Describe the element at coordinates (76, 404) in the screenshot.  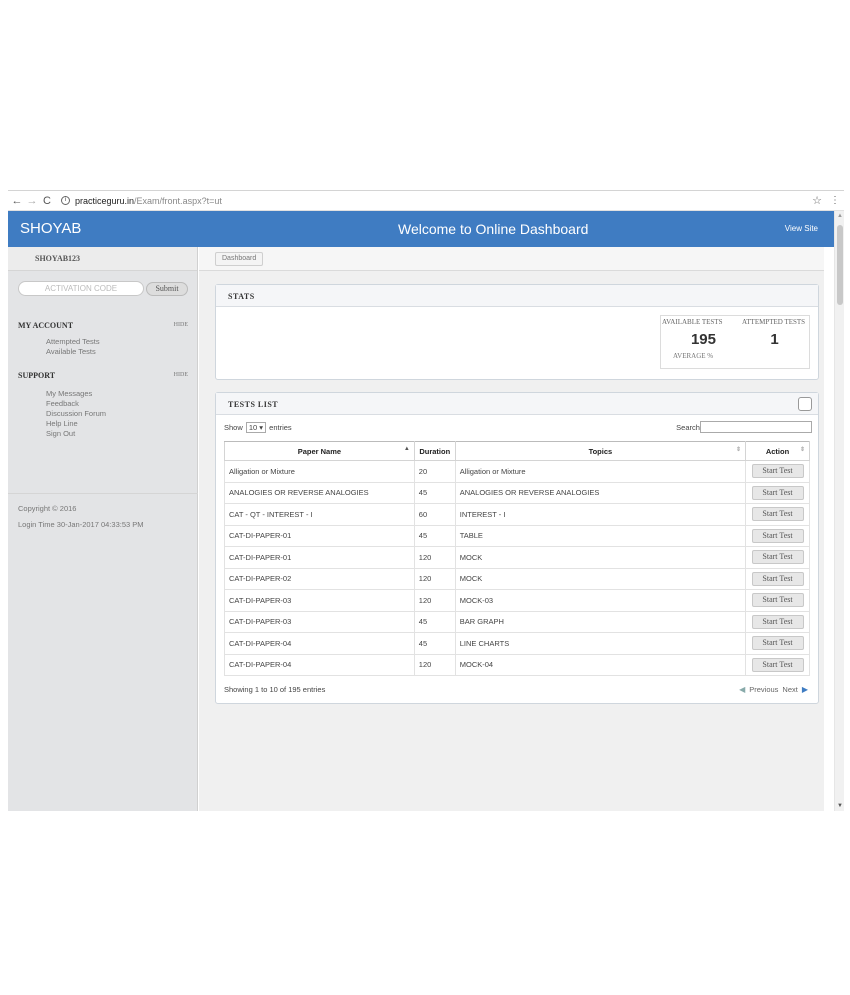
I see `sidebar-item-feedback: Feedback` at that location.